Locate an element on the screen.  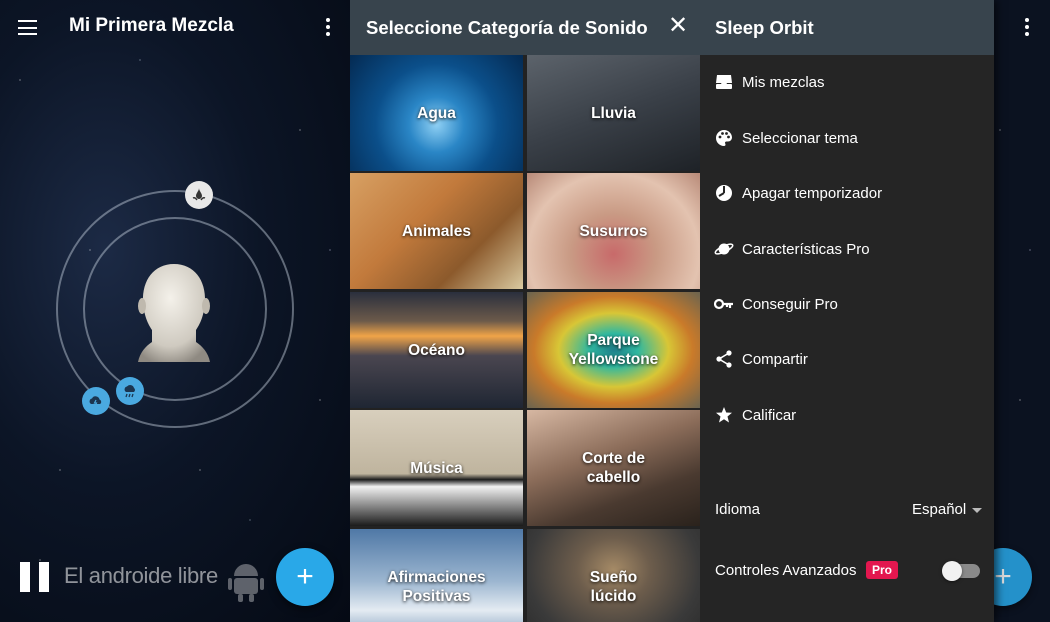
menu-item-label: Características Pro is located at coordinates (806, 249).